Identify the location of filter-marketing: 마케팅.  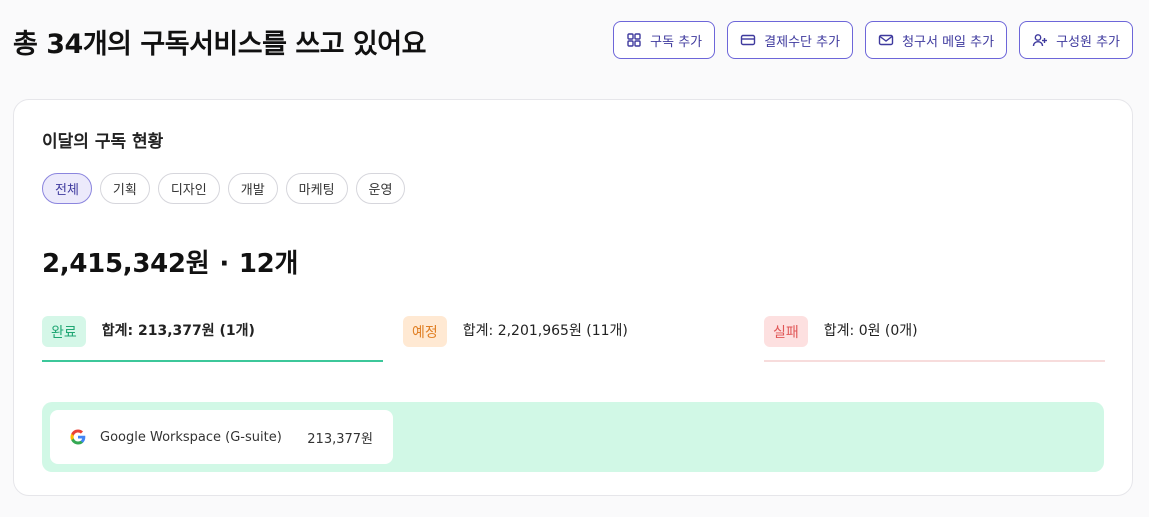
(316, 188).